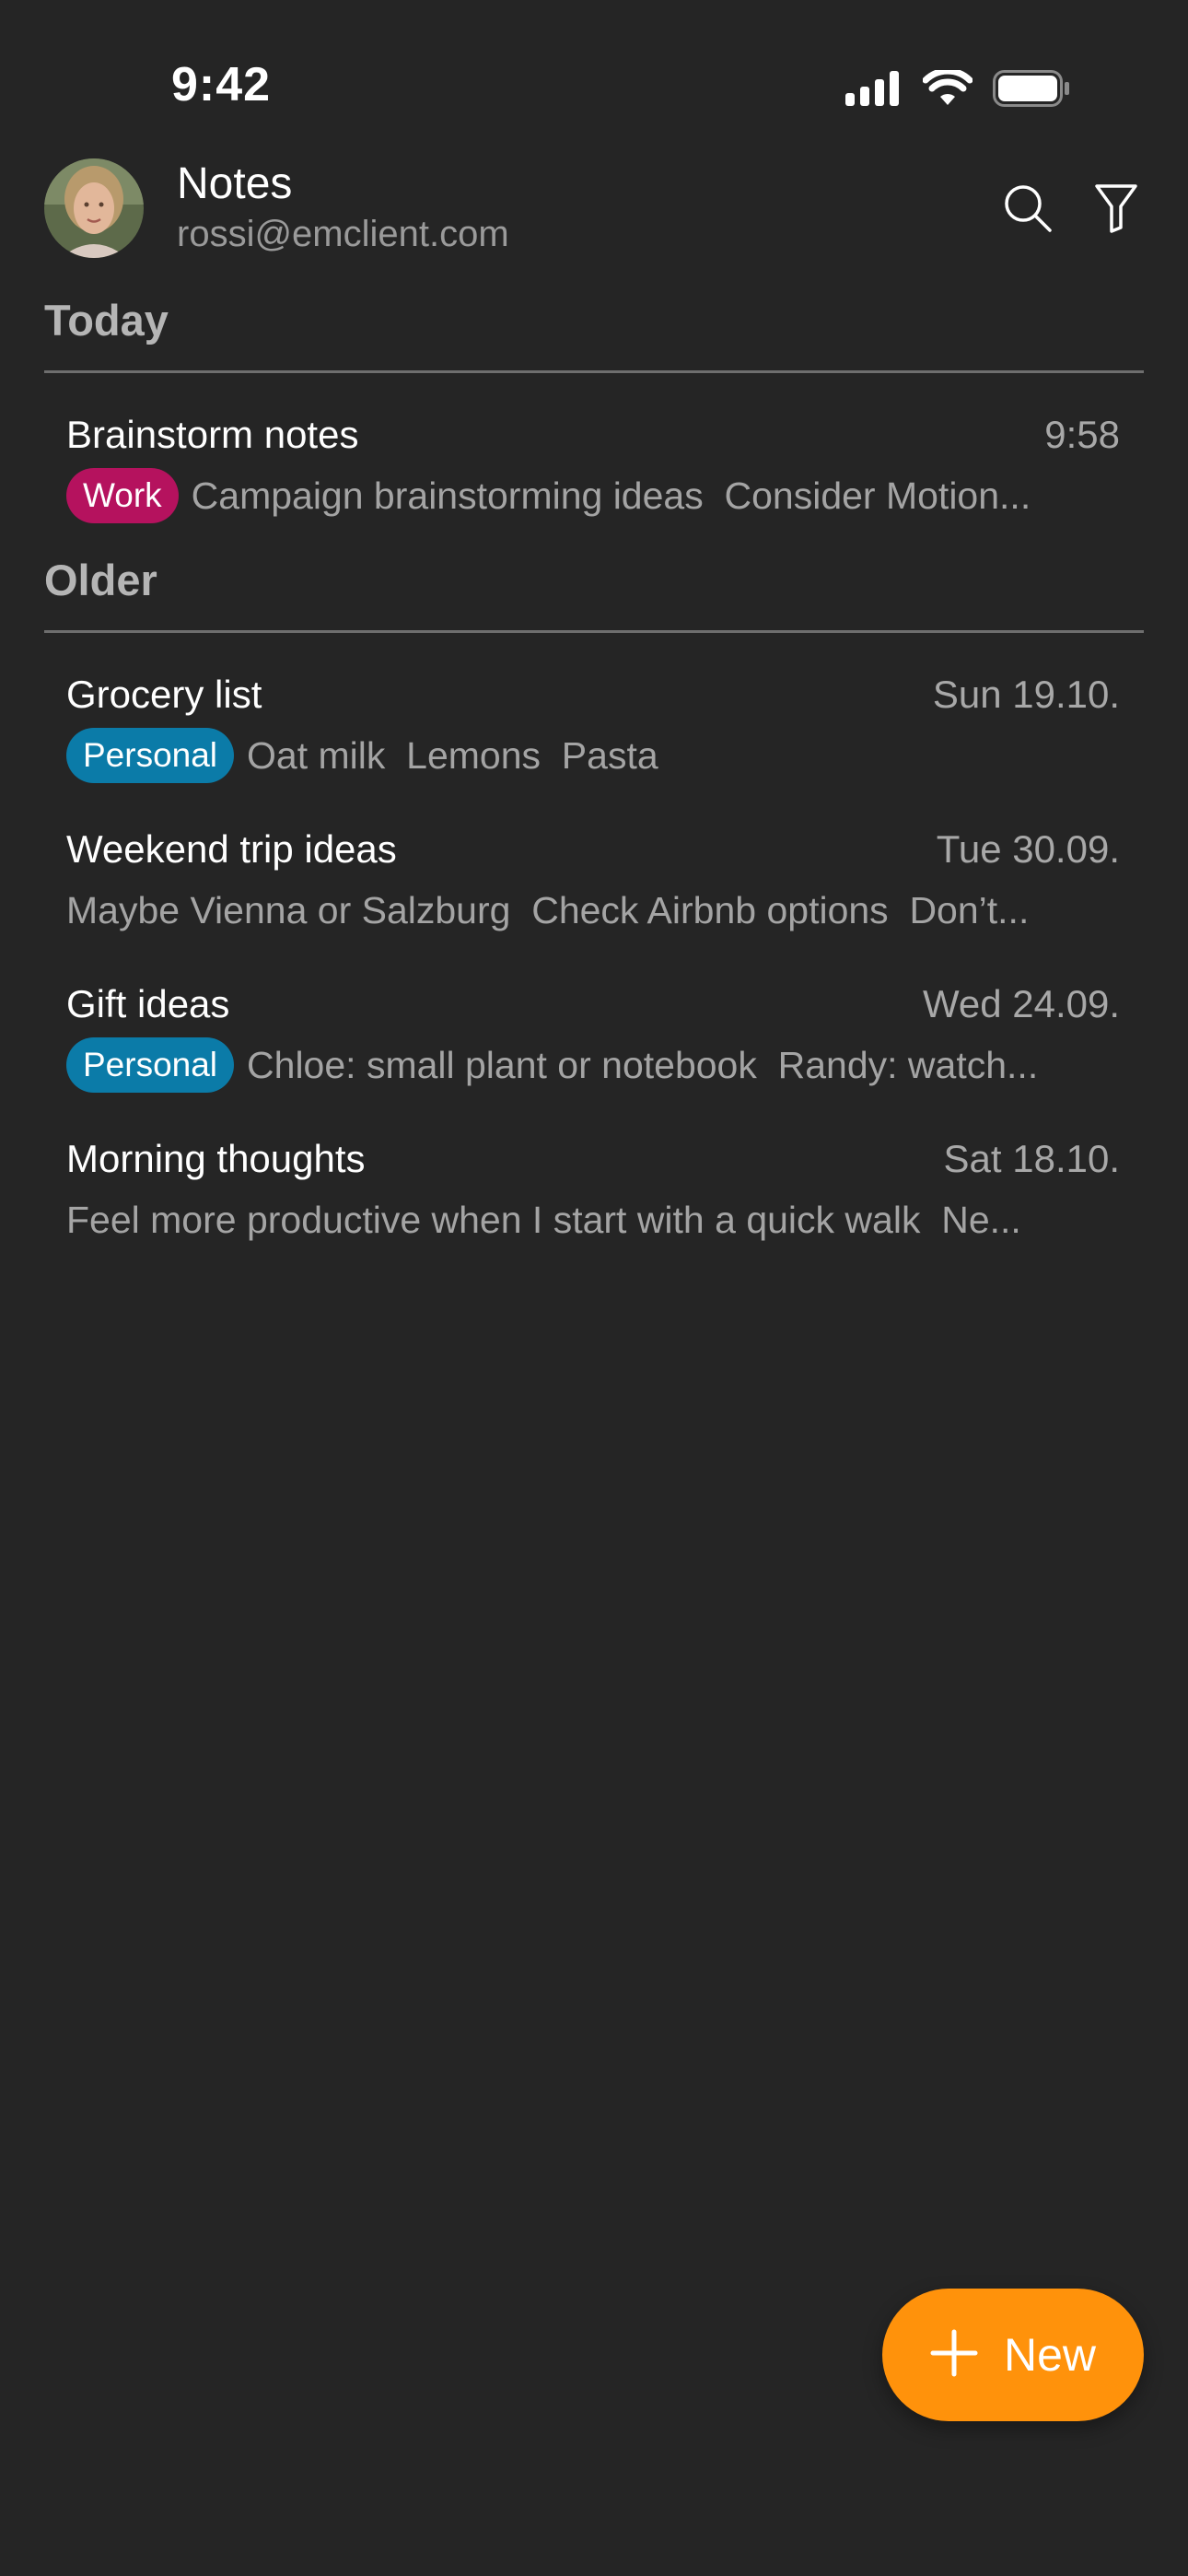  I want to click on note-date: 9:58, so click(1082, 434).